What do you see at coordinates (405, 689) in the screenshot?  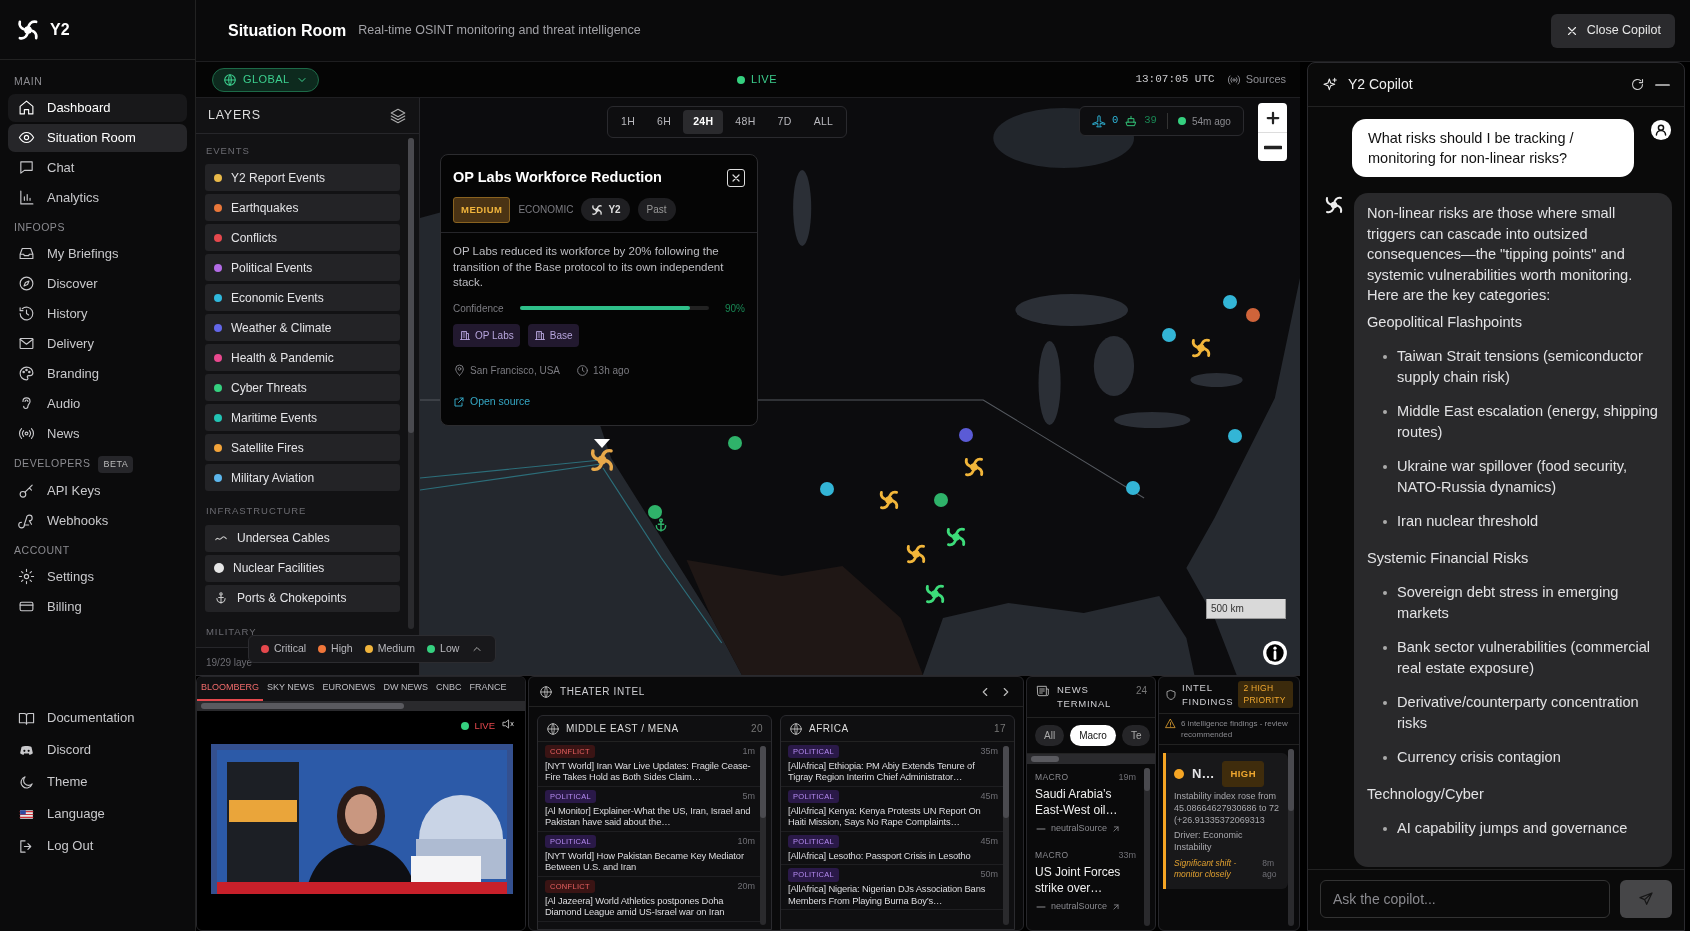 I see `channel-tab: DW NEWS` at bounding box center [405, 689].